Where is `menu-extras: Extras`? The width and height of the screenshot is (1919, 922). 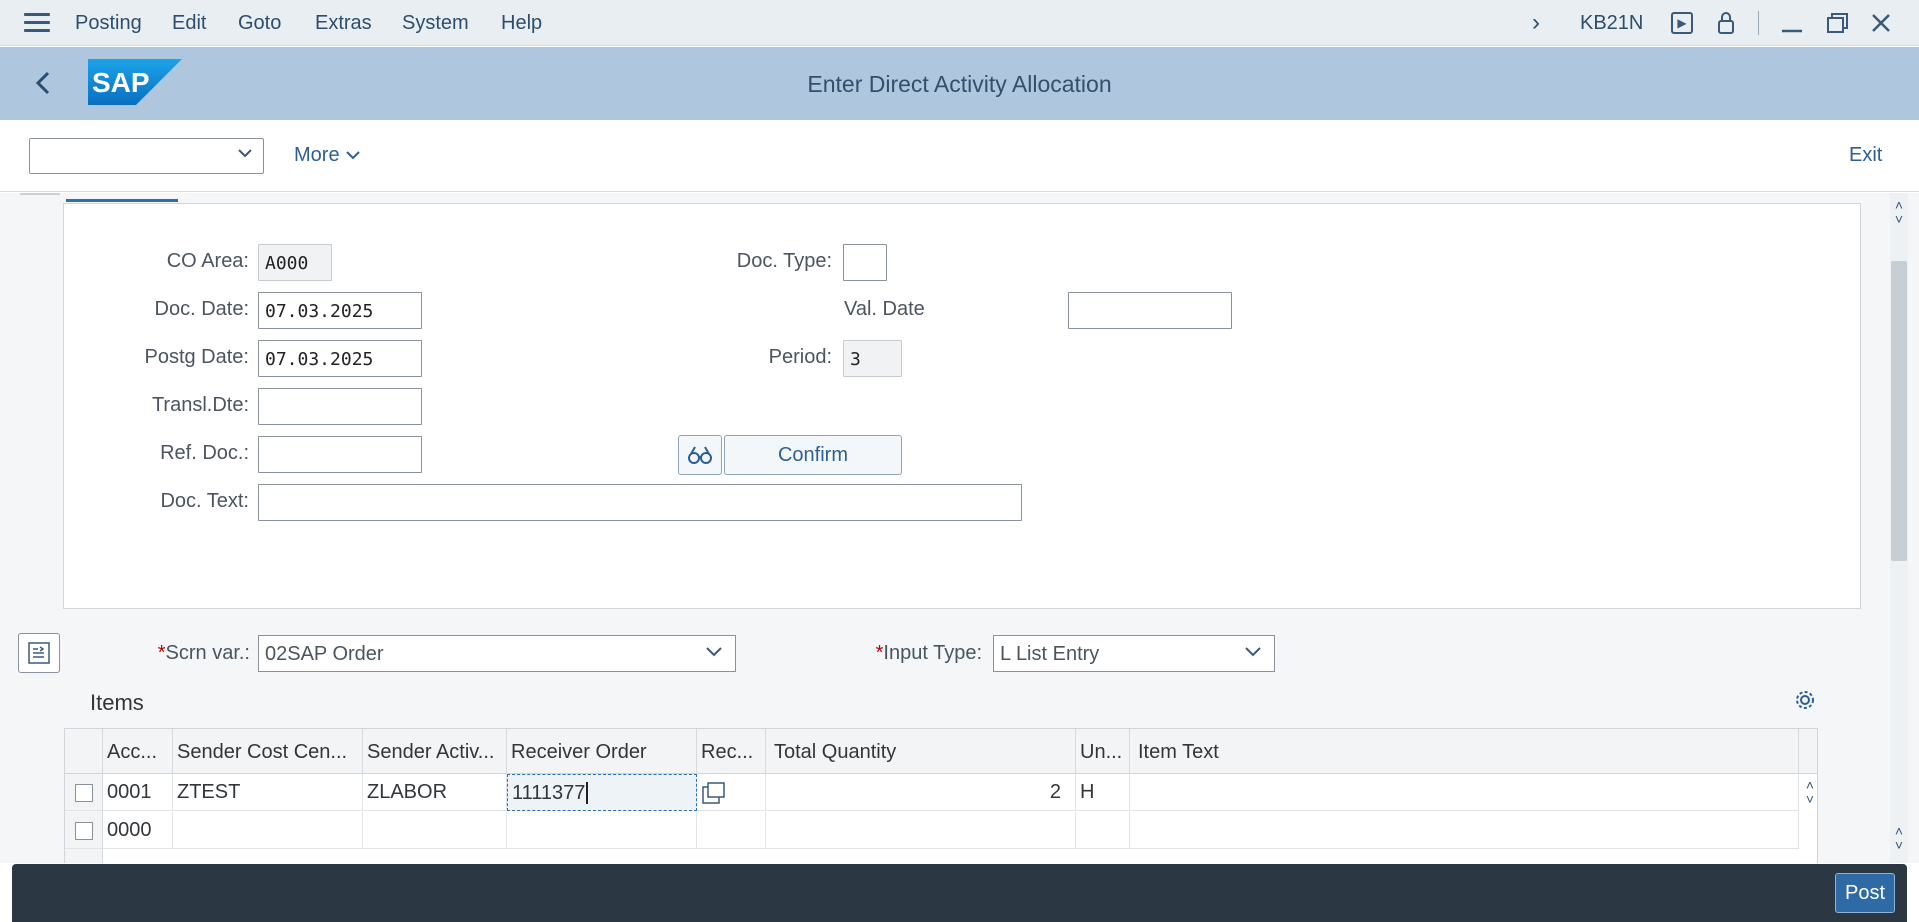 menu-extras: Extras is located at coordinates (343, 23).